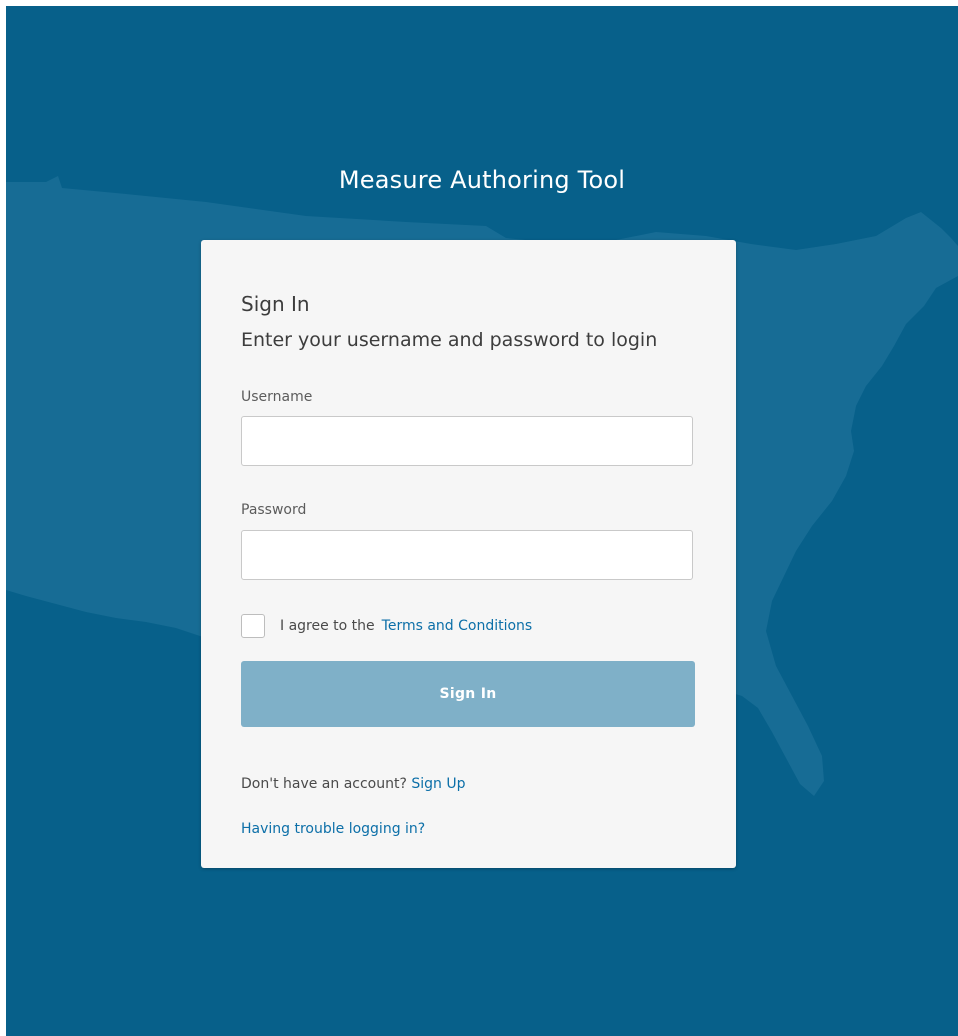 This screenshot has width=958, height=1036. I want to click on password-input, so click(467, 555).